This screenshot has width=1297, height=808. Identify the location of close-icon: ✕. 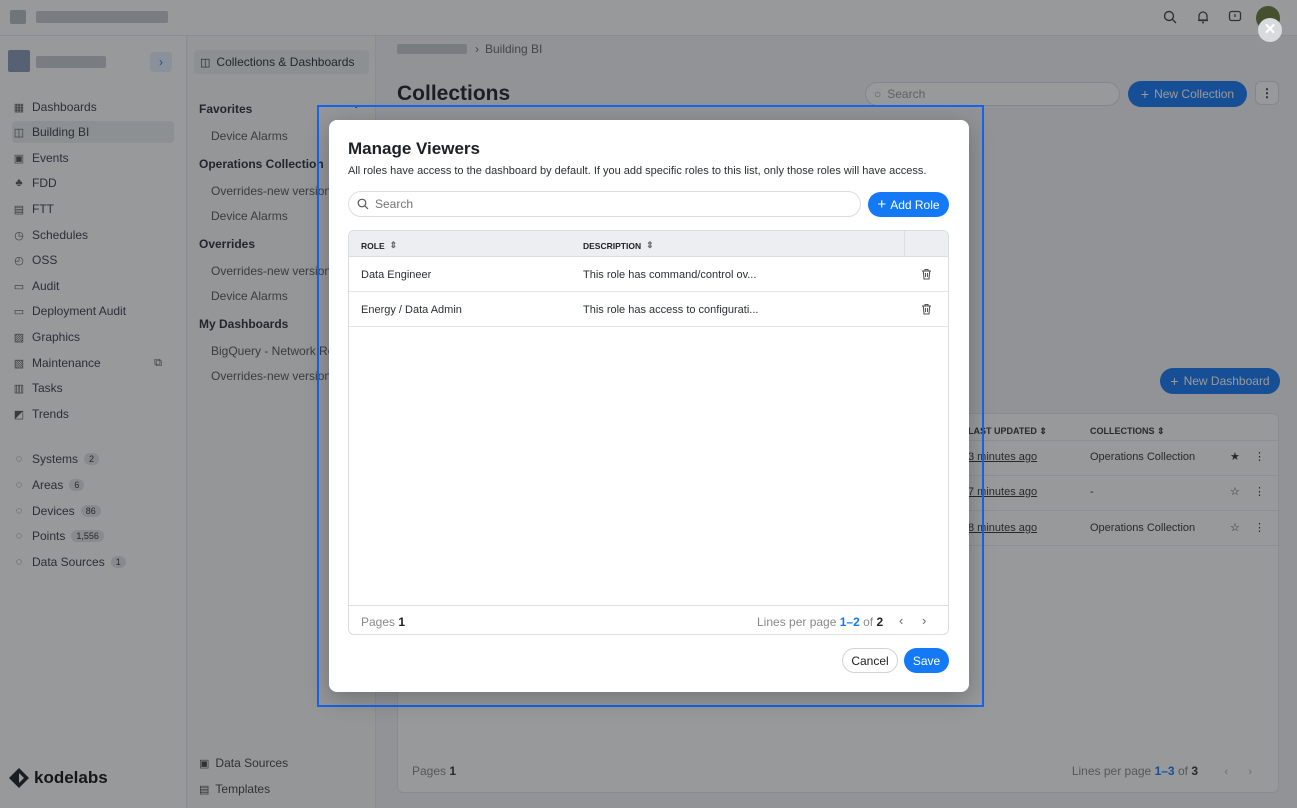
(1270, 30).